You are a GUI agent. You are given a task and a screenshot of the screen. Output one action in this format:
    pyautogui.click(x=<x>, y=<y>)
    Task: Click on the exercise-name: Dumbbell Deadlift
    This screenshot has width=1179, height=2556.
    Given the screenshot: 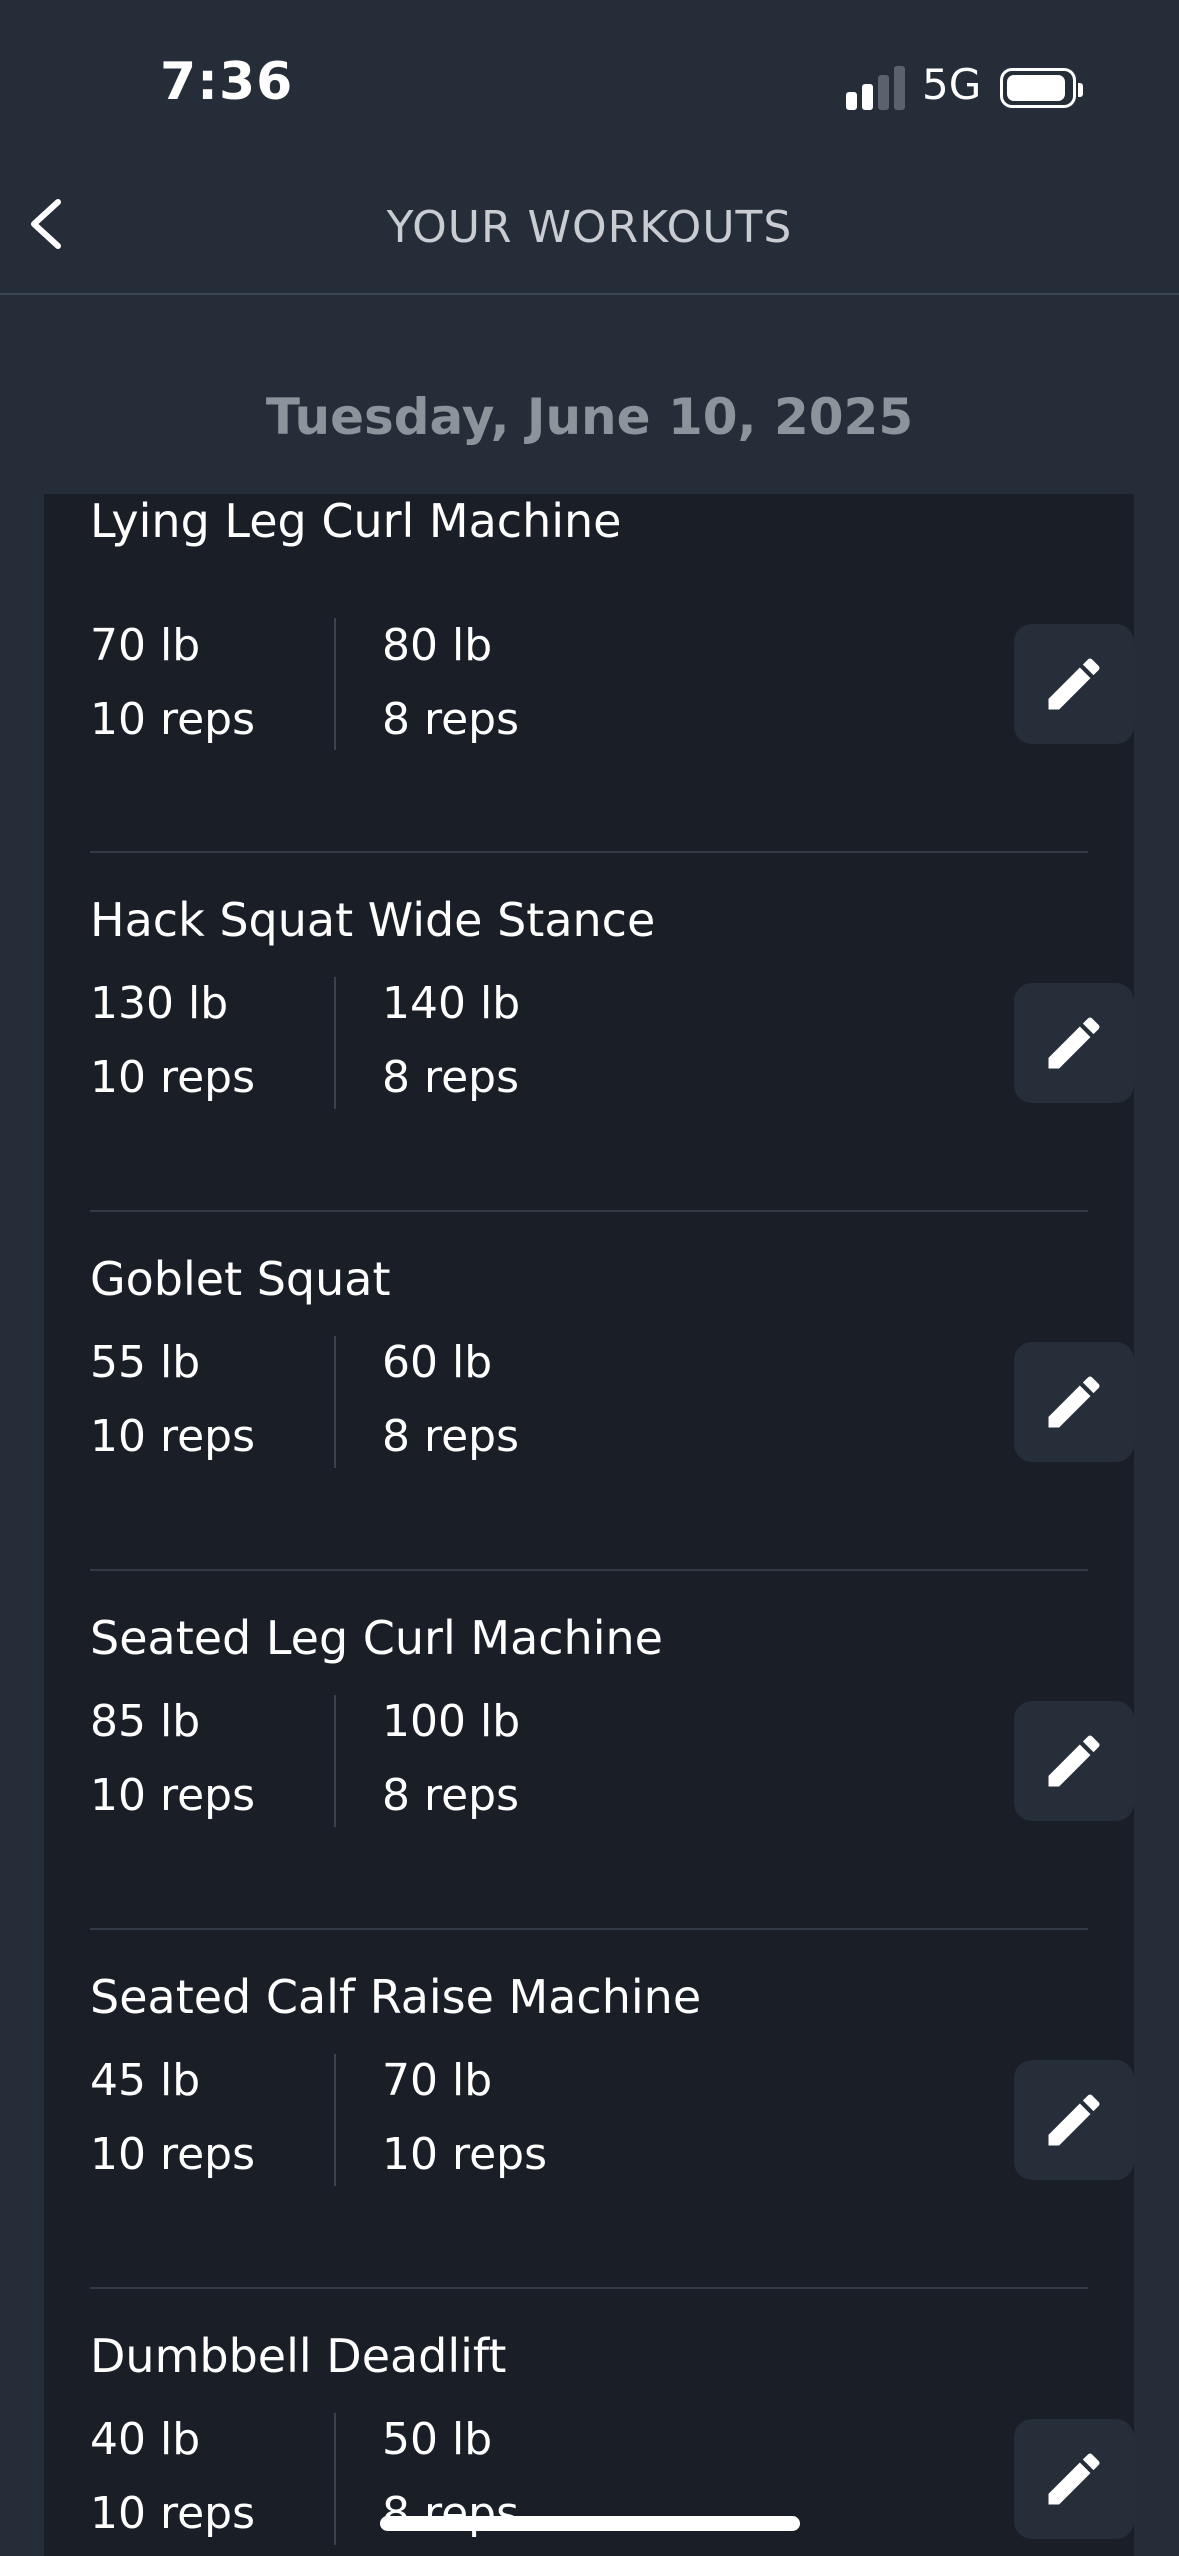 What is the action you would take?
    pyautogui.click(x=298, y=2356)
    